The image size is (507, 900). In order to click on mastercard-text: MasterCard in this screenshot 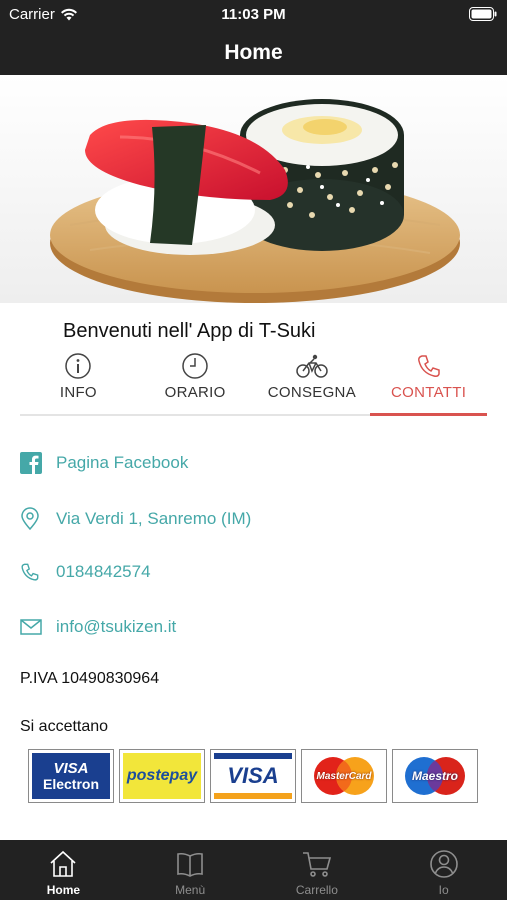, I will do `click(344, 776)`.